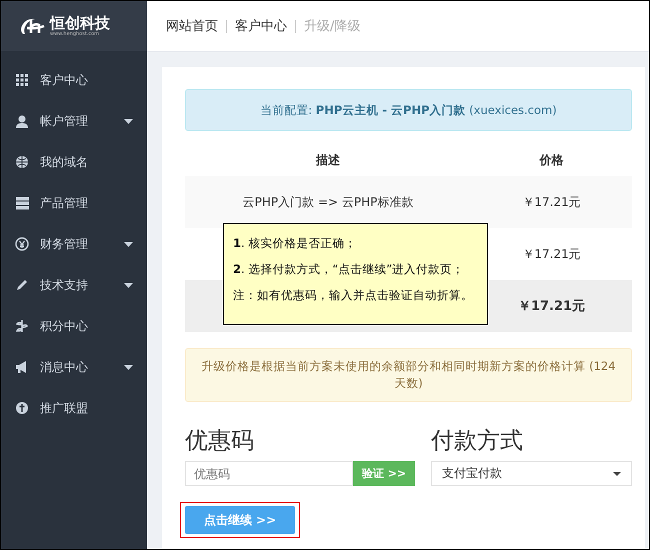 The image size is (650, 550). I want to click on sidebar-item: 我的域名, so click(74, 162).